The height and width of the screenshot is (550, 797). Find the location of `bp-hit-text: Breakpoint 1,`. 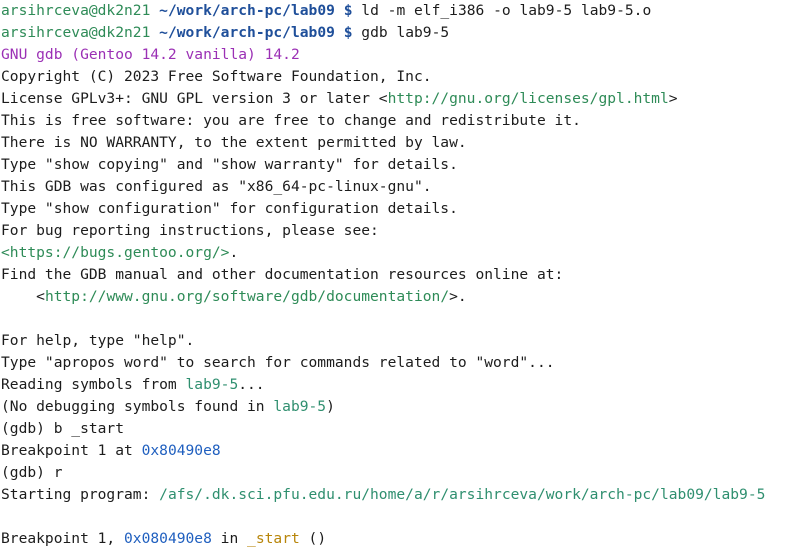

bp-hit-text: Breakpoint 1, is located at coordinates (63, 538).